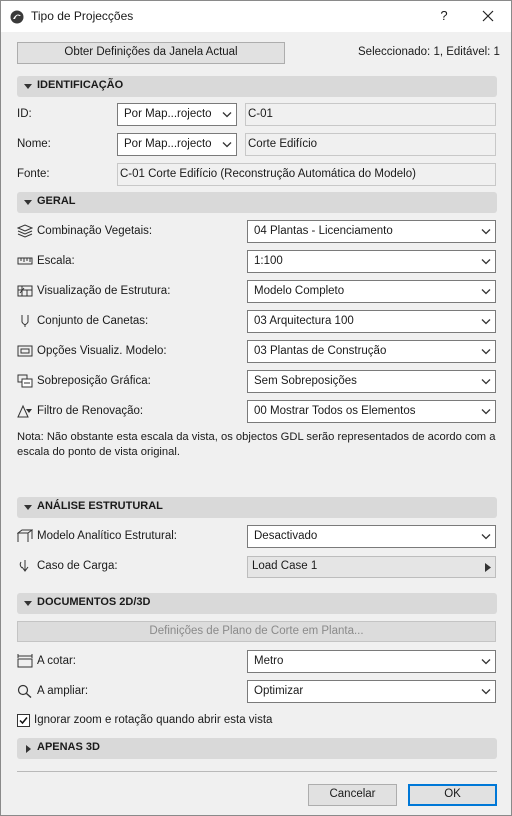  Describe the element at coordinates (77, 566) in the screenshot. I see `caso-carga-label: Caso de Carga:` at that location.